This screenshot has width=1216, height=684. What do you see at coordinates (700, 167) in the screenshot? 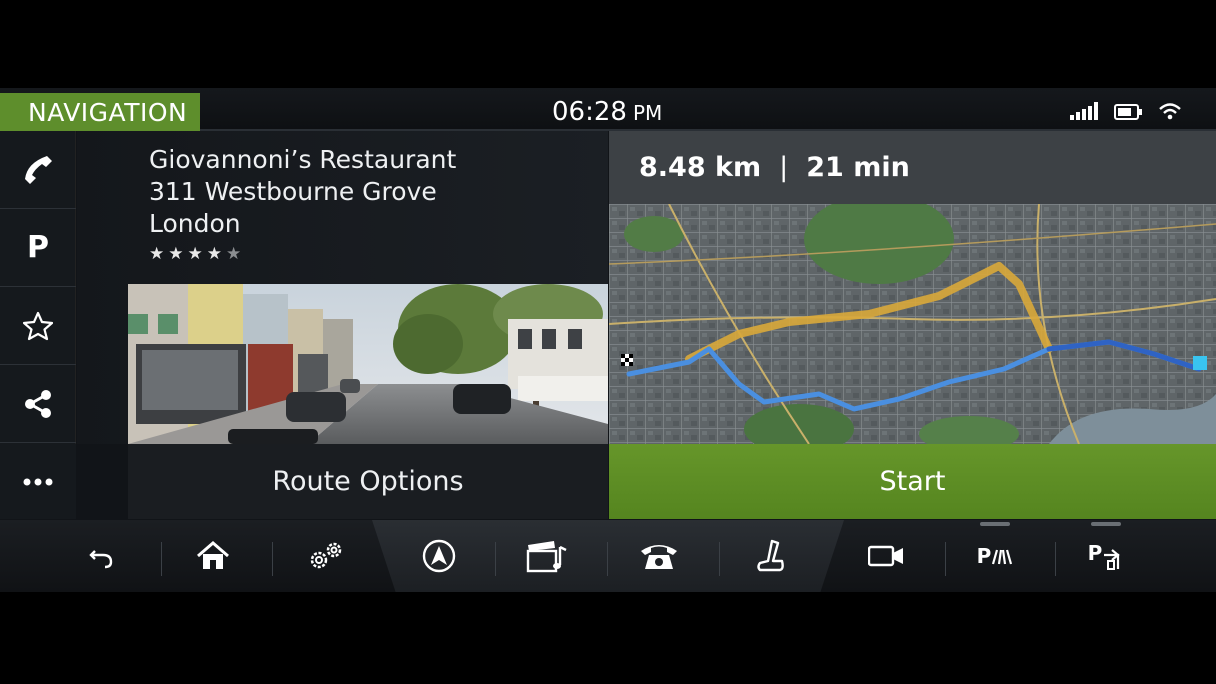
I see `route-distance: 8.48 km` at bounding box center [700, 167].